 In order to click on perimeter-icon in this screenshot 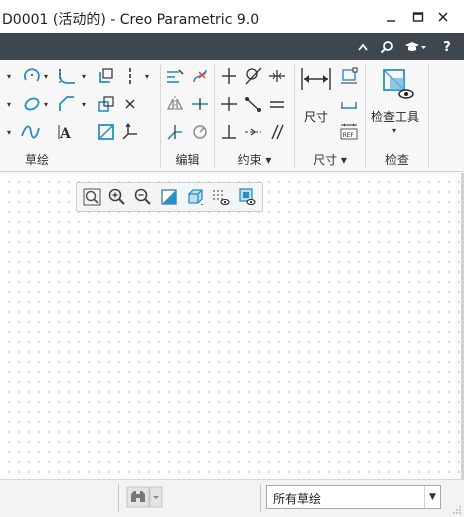, I will do `click(349, 76)`.